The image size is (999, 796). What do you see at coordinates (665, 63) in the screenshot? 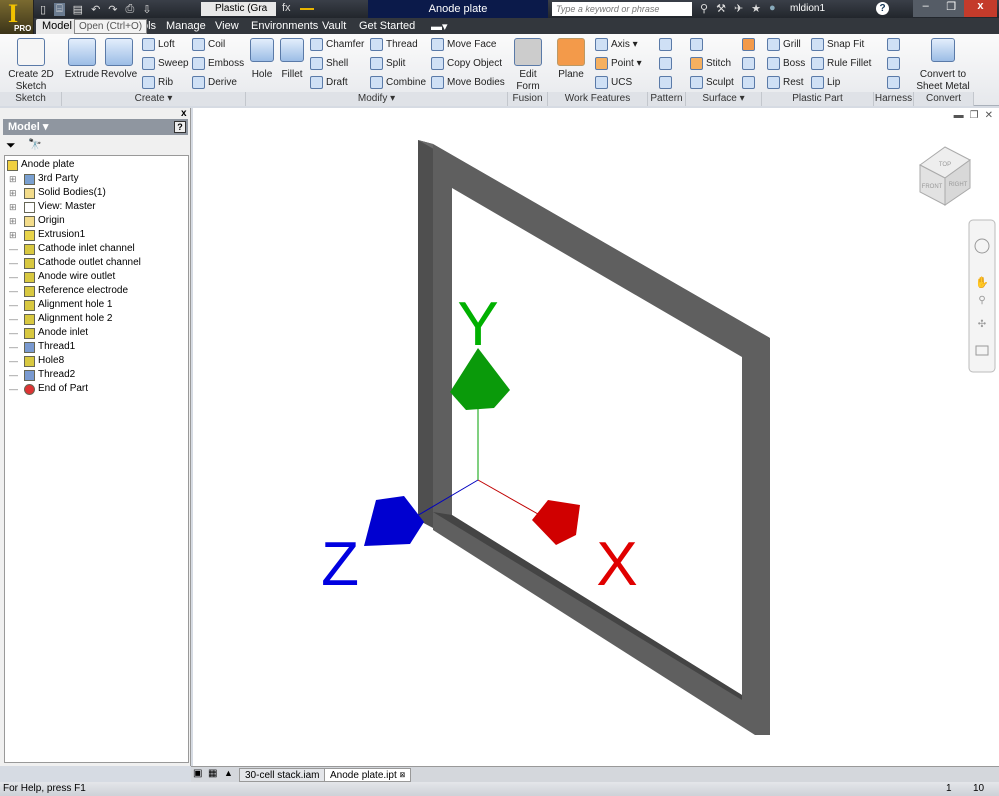
I see `circular-pattern-button` at bounding box center [665, 63].